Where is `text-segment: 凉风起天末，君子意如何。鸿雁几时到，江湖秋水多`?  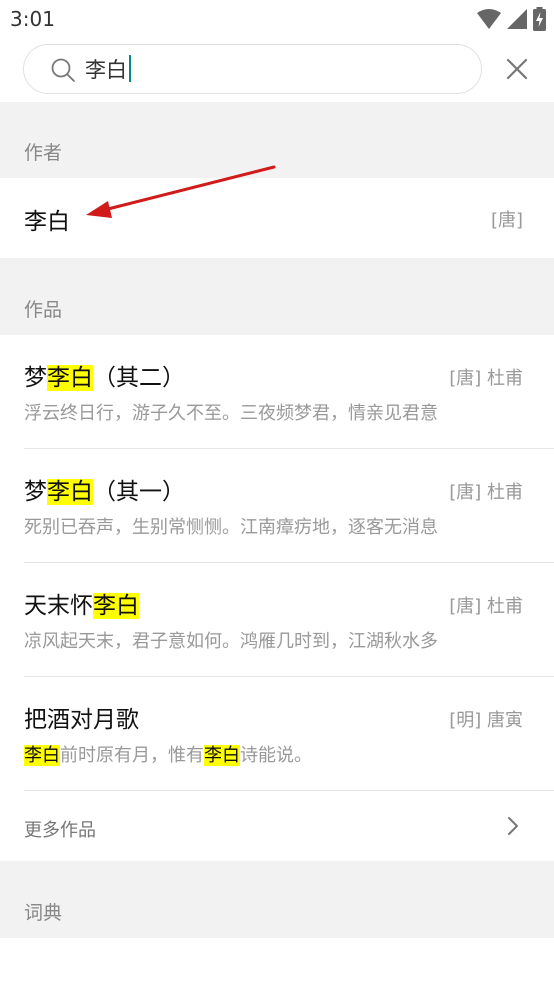
text-segment: 凉风起天末，君子意如何。鸿雁几时到，江湖秋水多 is located at coordinates (231, 641).